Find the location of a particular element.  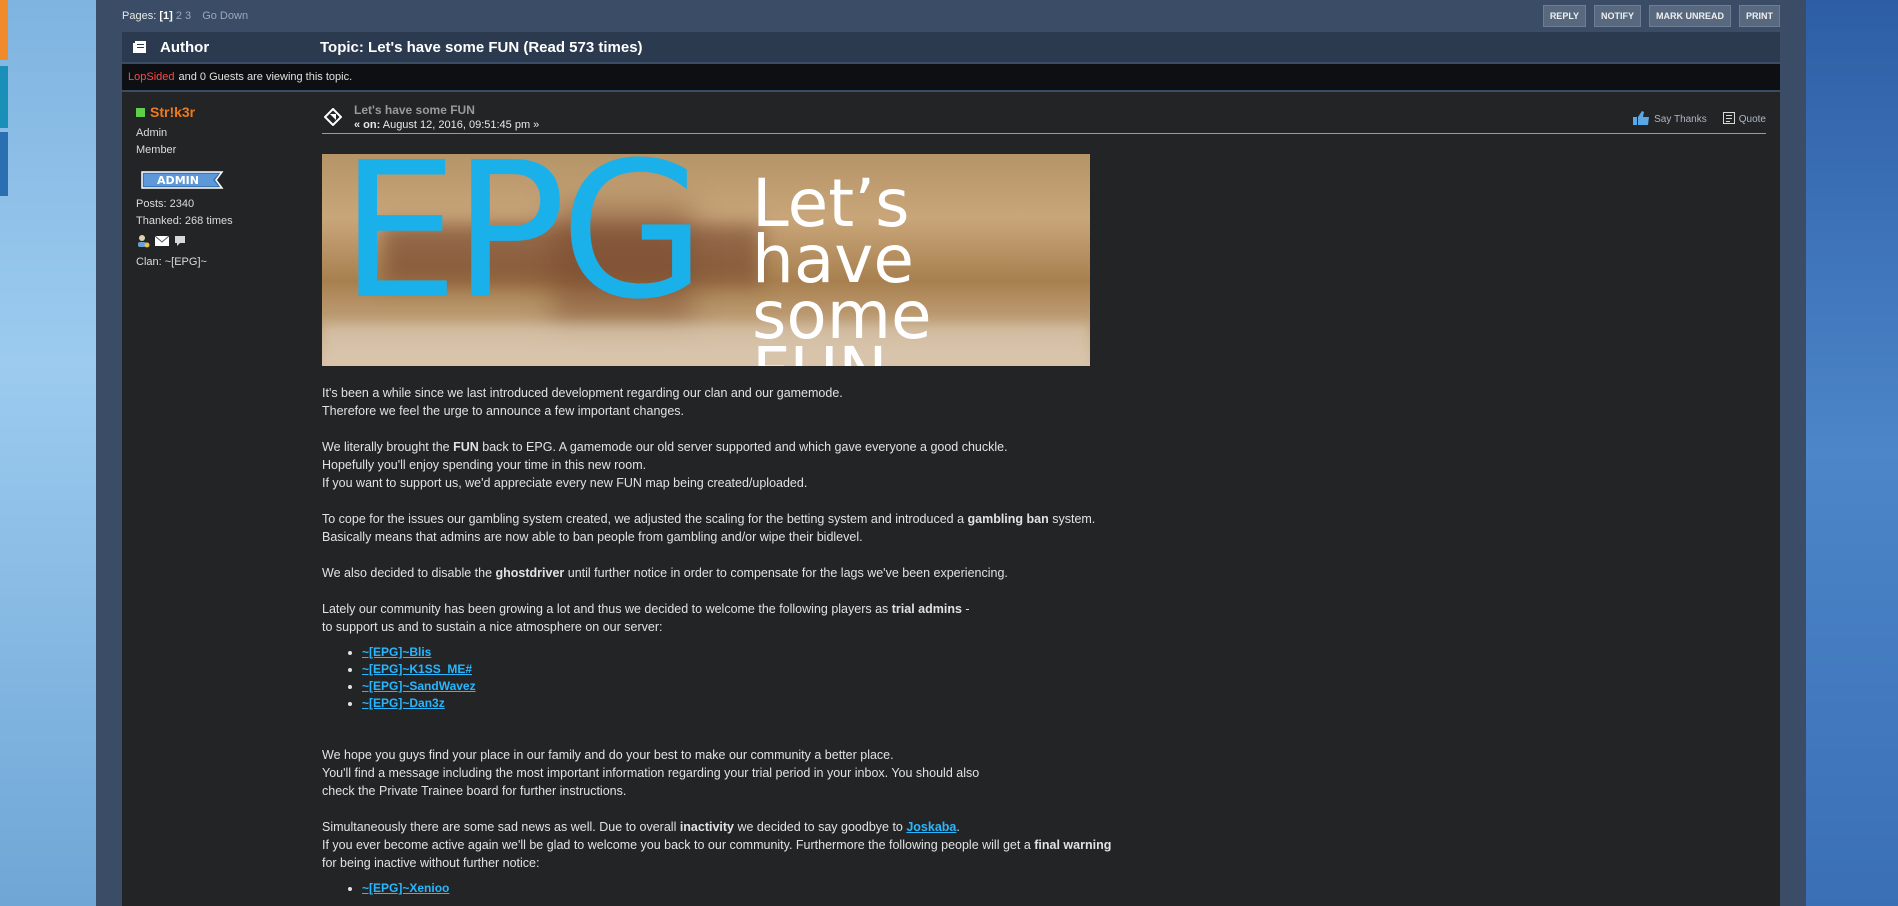

profile-icon is located at coordinates (143, 242).